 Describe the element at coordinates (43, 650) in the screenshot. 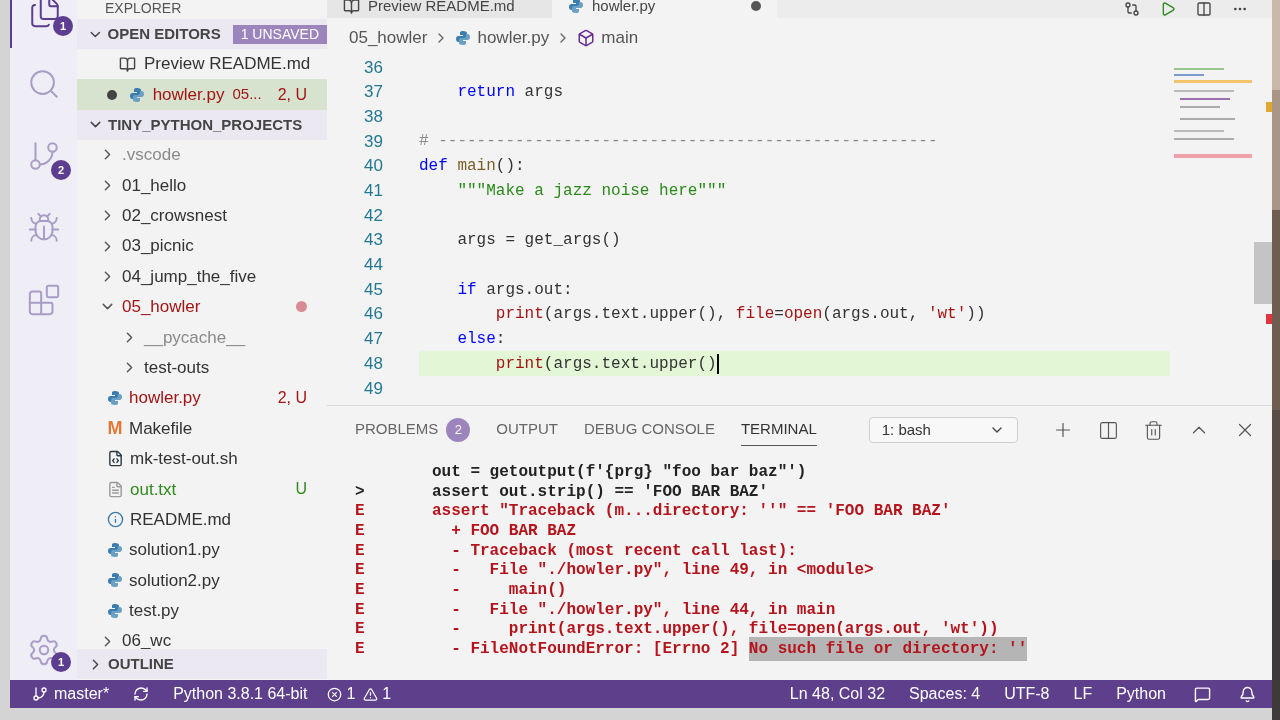

I see `settings-button: 1` at that location.